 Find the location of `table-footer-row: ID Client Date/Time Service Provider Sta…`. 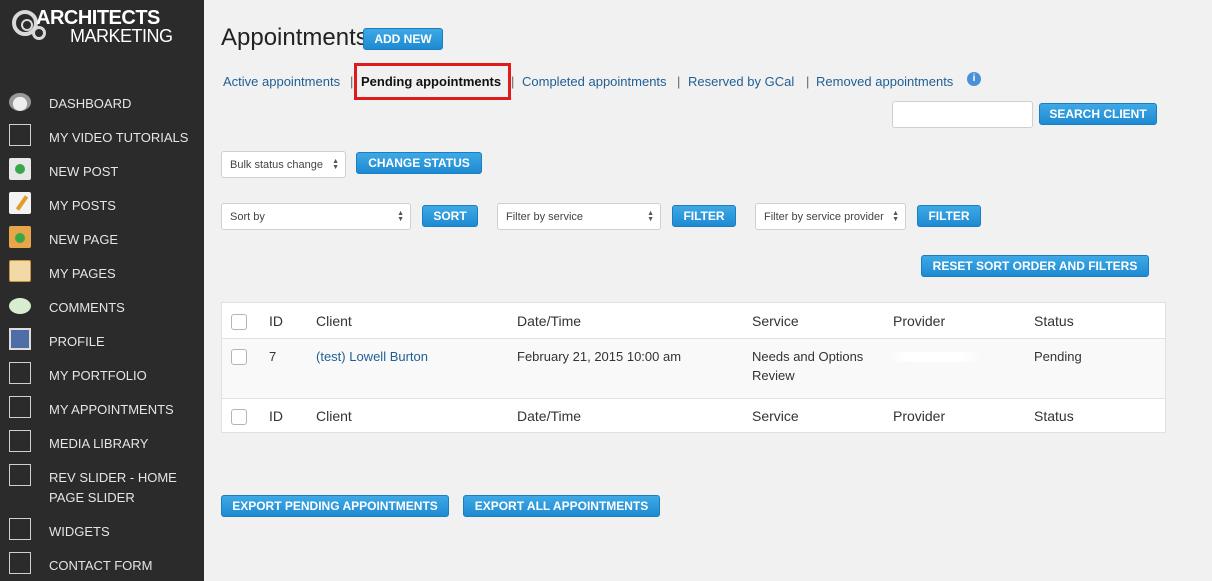

table-footer-row: ID Client Date/Time Service Provider Sta… is located at coordinates (693, 415).